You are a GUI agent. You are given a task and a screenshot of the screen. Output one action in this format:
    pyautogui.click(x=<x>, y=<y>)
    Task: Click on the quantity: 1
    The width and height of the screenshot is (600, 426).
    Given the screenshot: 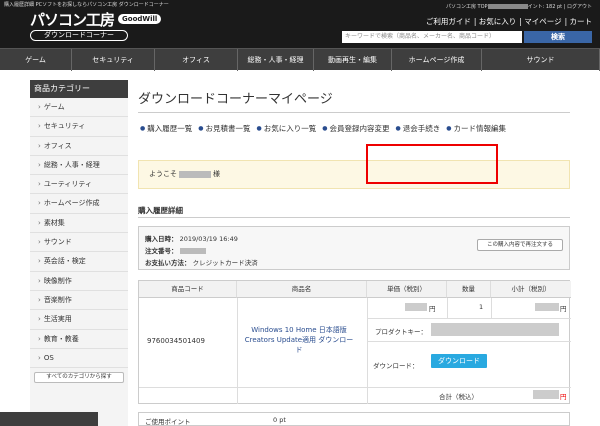 What is the action you would take?
    pyautogui.click(x=481, y=307)
    